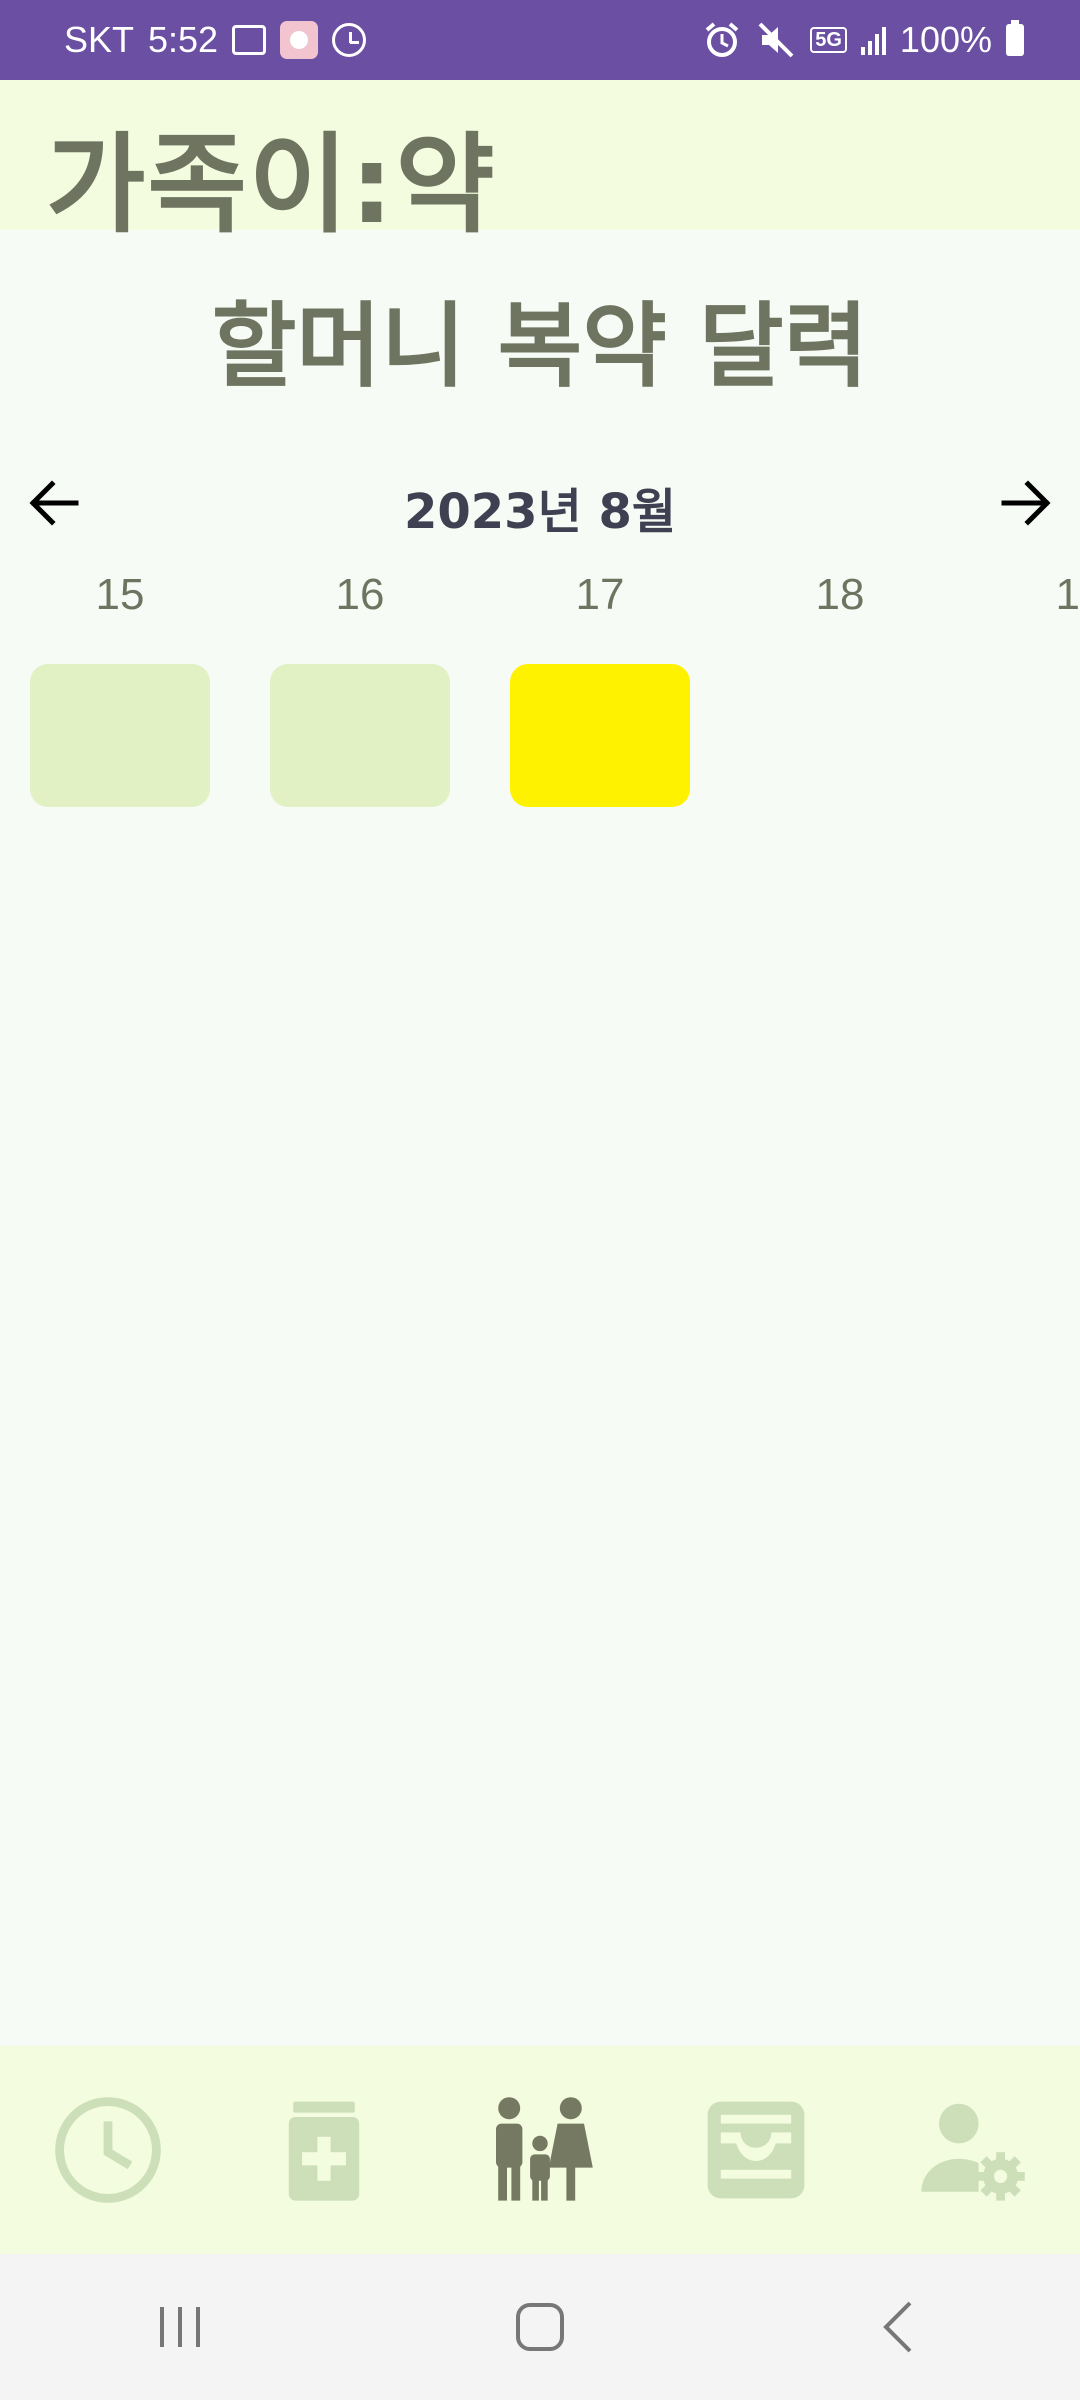  Describe the element at coordinates (540, 164) in the screenshot. I see `app-header: 가족이:약` at that location.